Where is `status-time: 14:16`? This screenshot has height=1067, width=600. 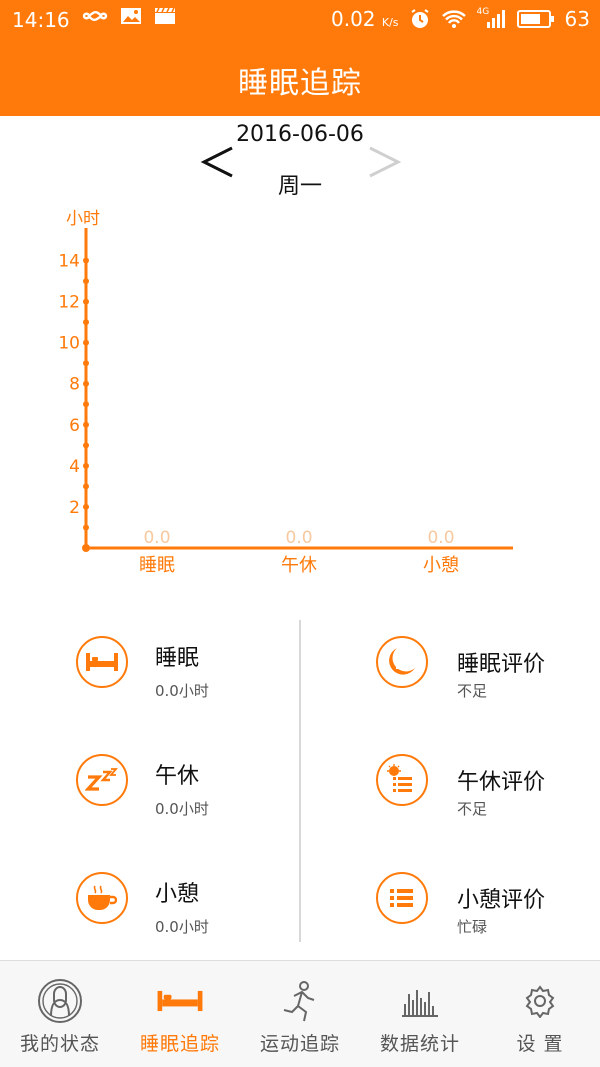
status-time: 14:16 is located at coordinates (41, 20).